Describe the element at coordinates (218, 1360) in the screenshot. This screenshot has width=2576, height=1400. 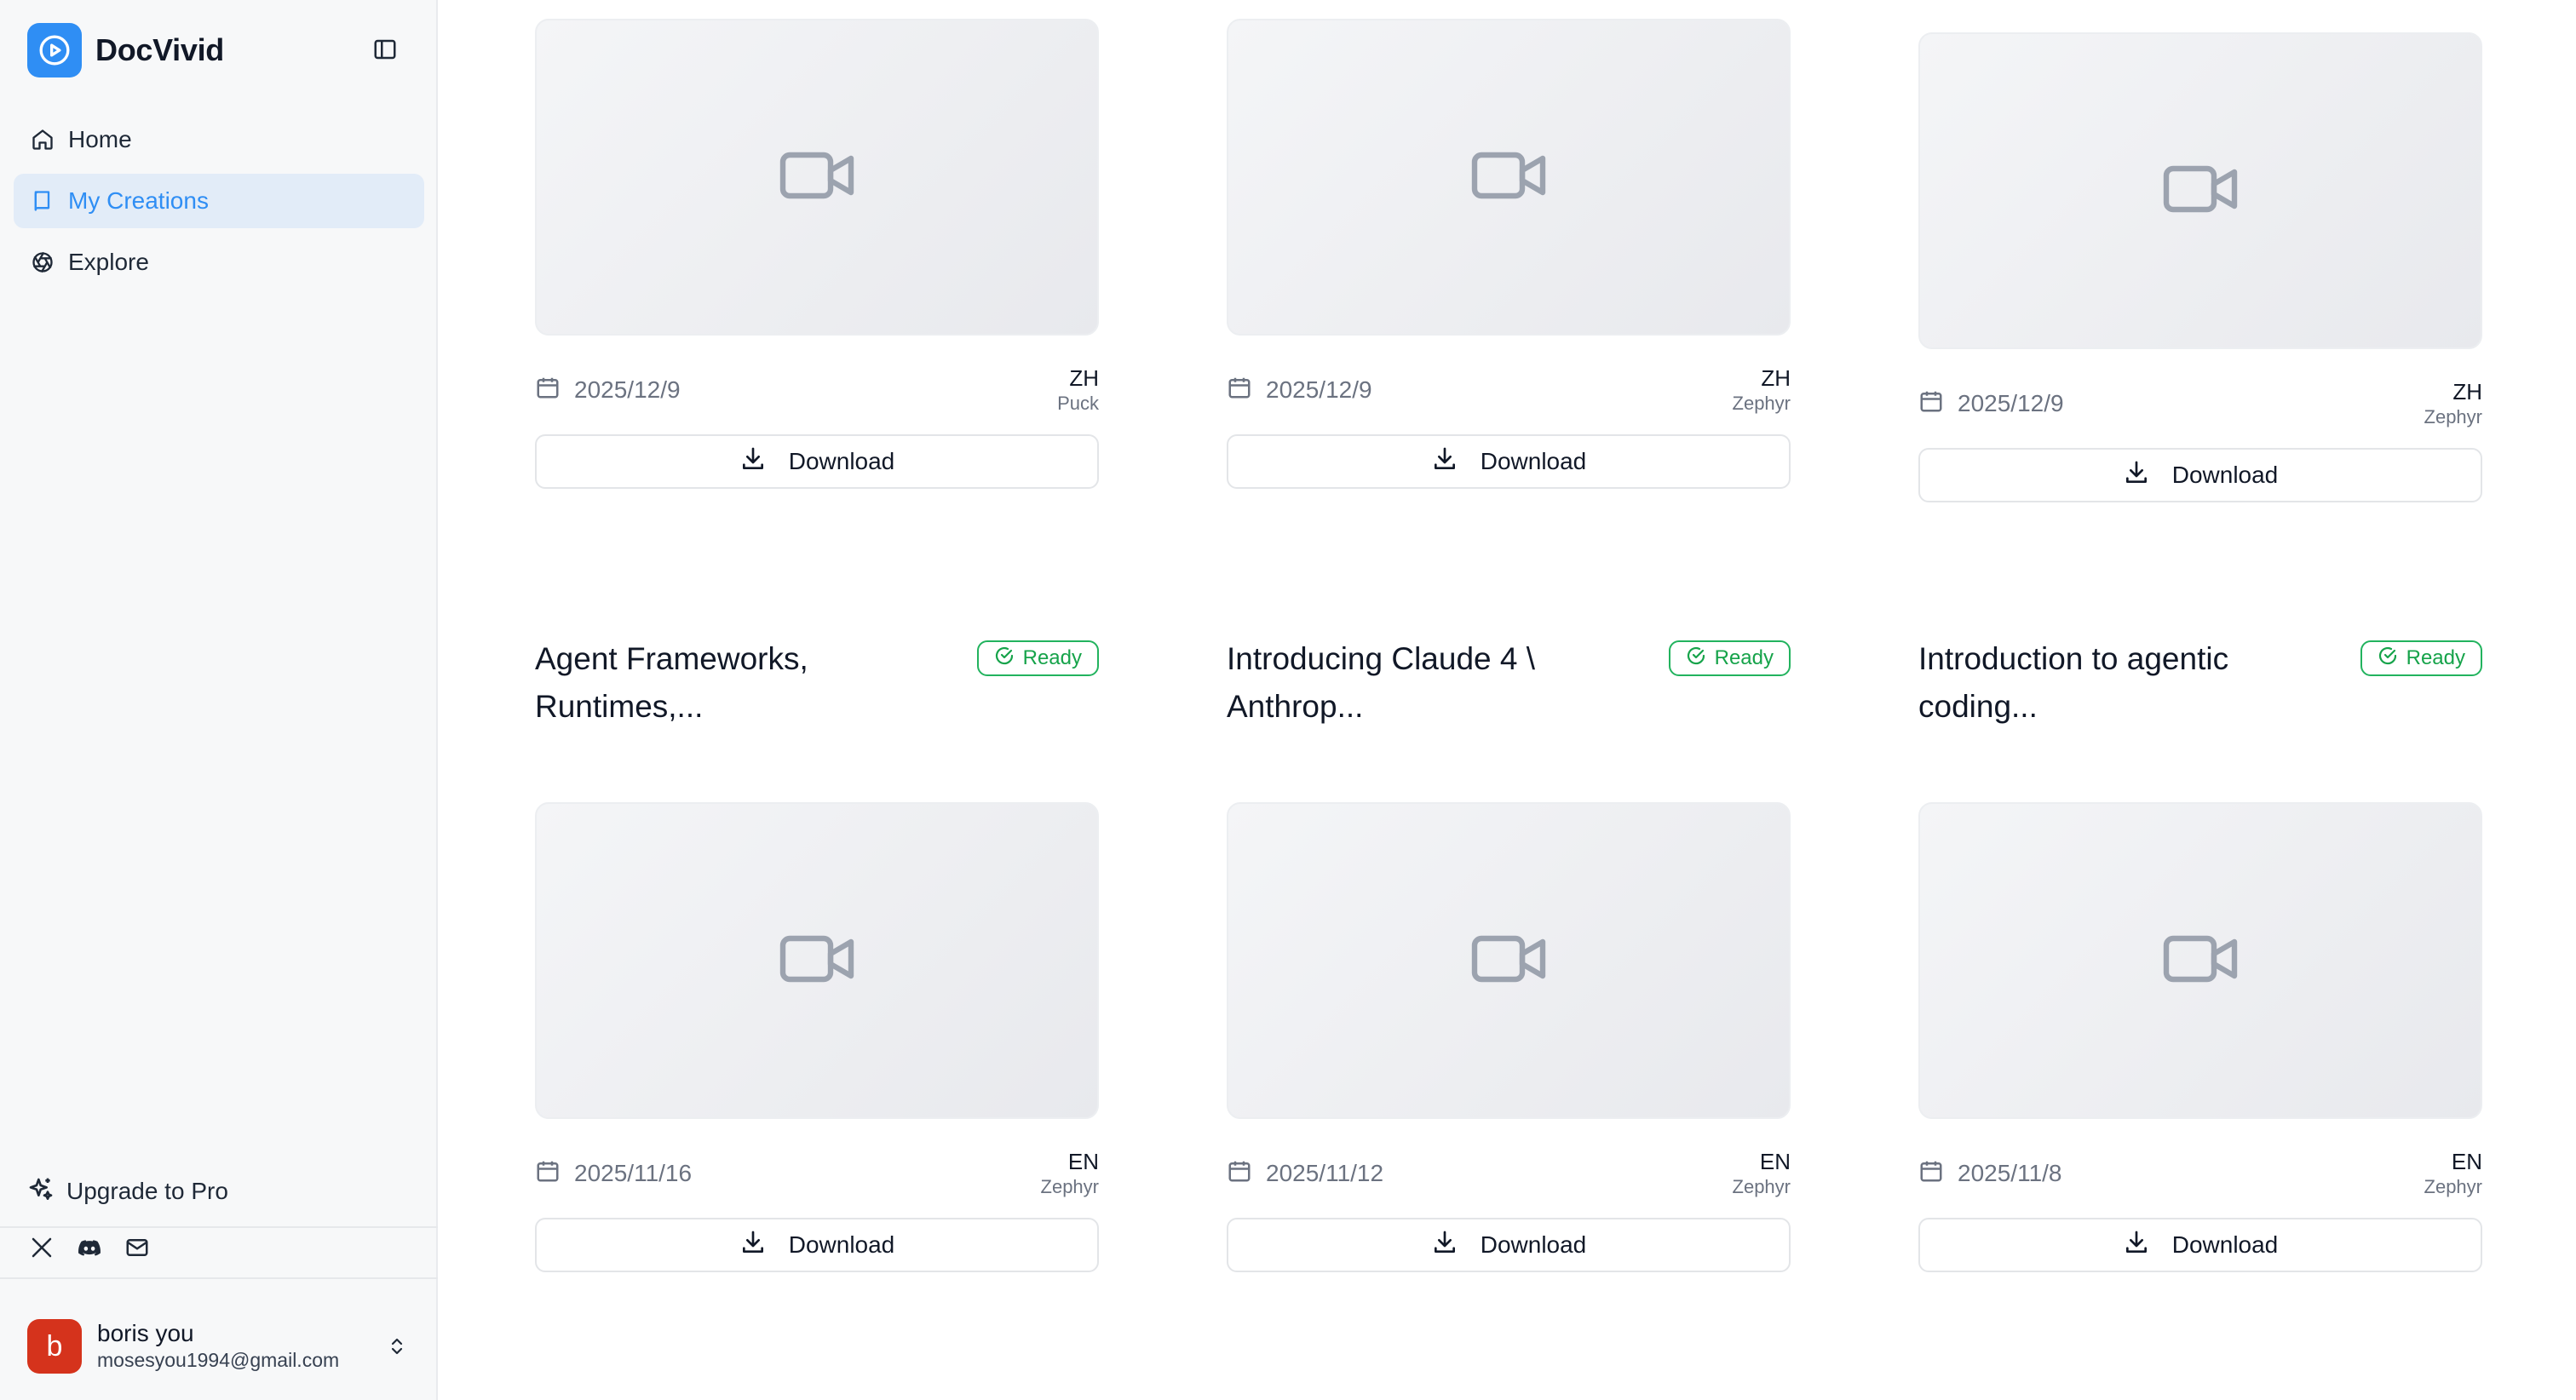
I see `user-email: mosesyou1994@gmail.com` at that location.